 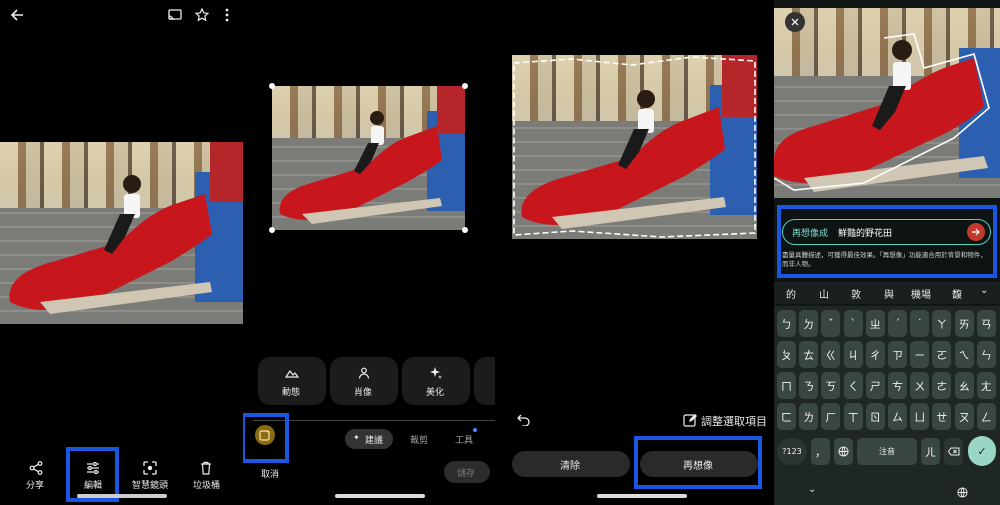 What do you see at coordinates (786, 323) in the screenshot?
I see `zhuyin-key: ㄅ` at bounding box center [786, 323].